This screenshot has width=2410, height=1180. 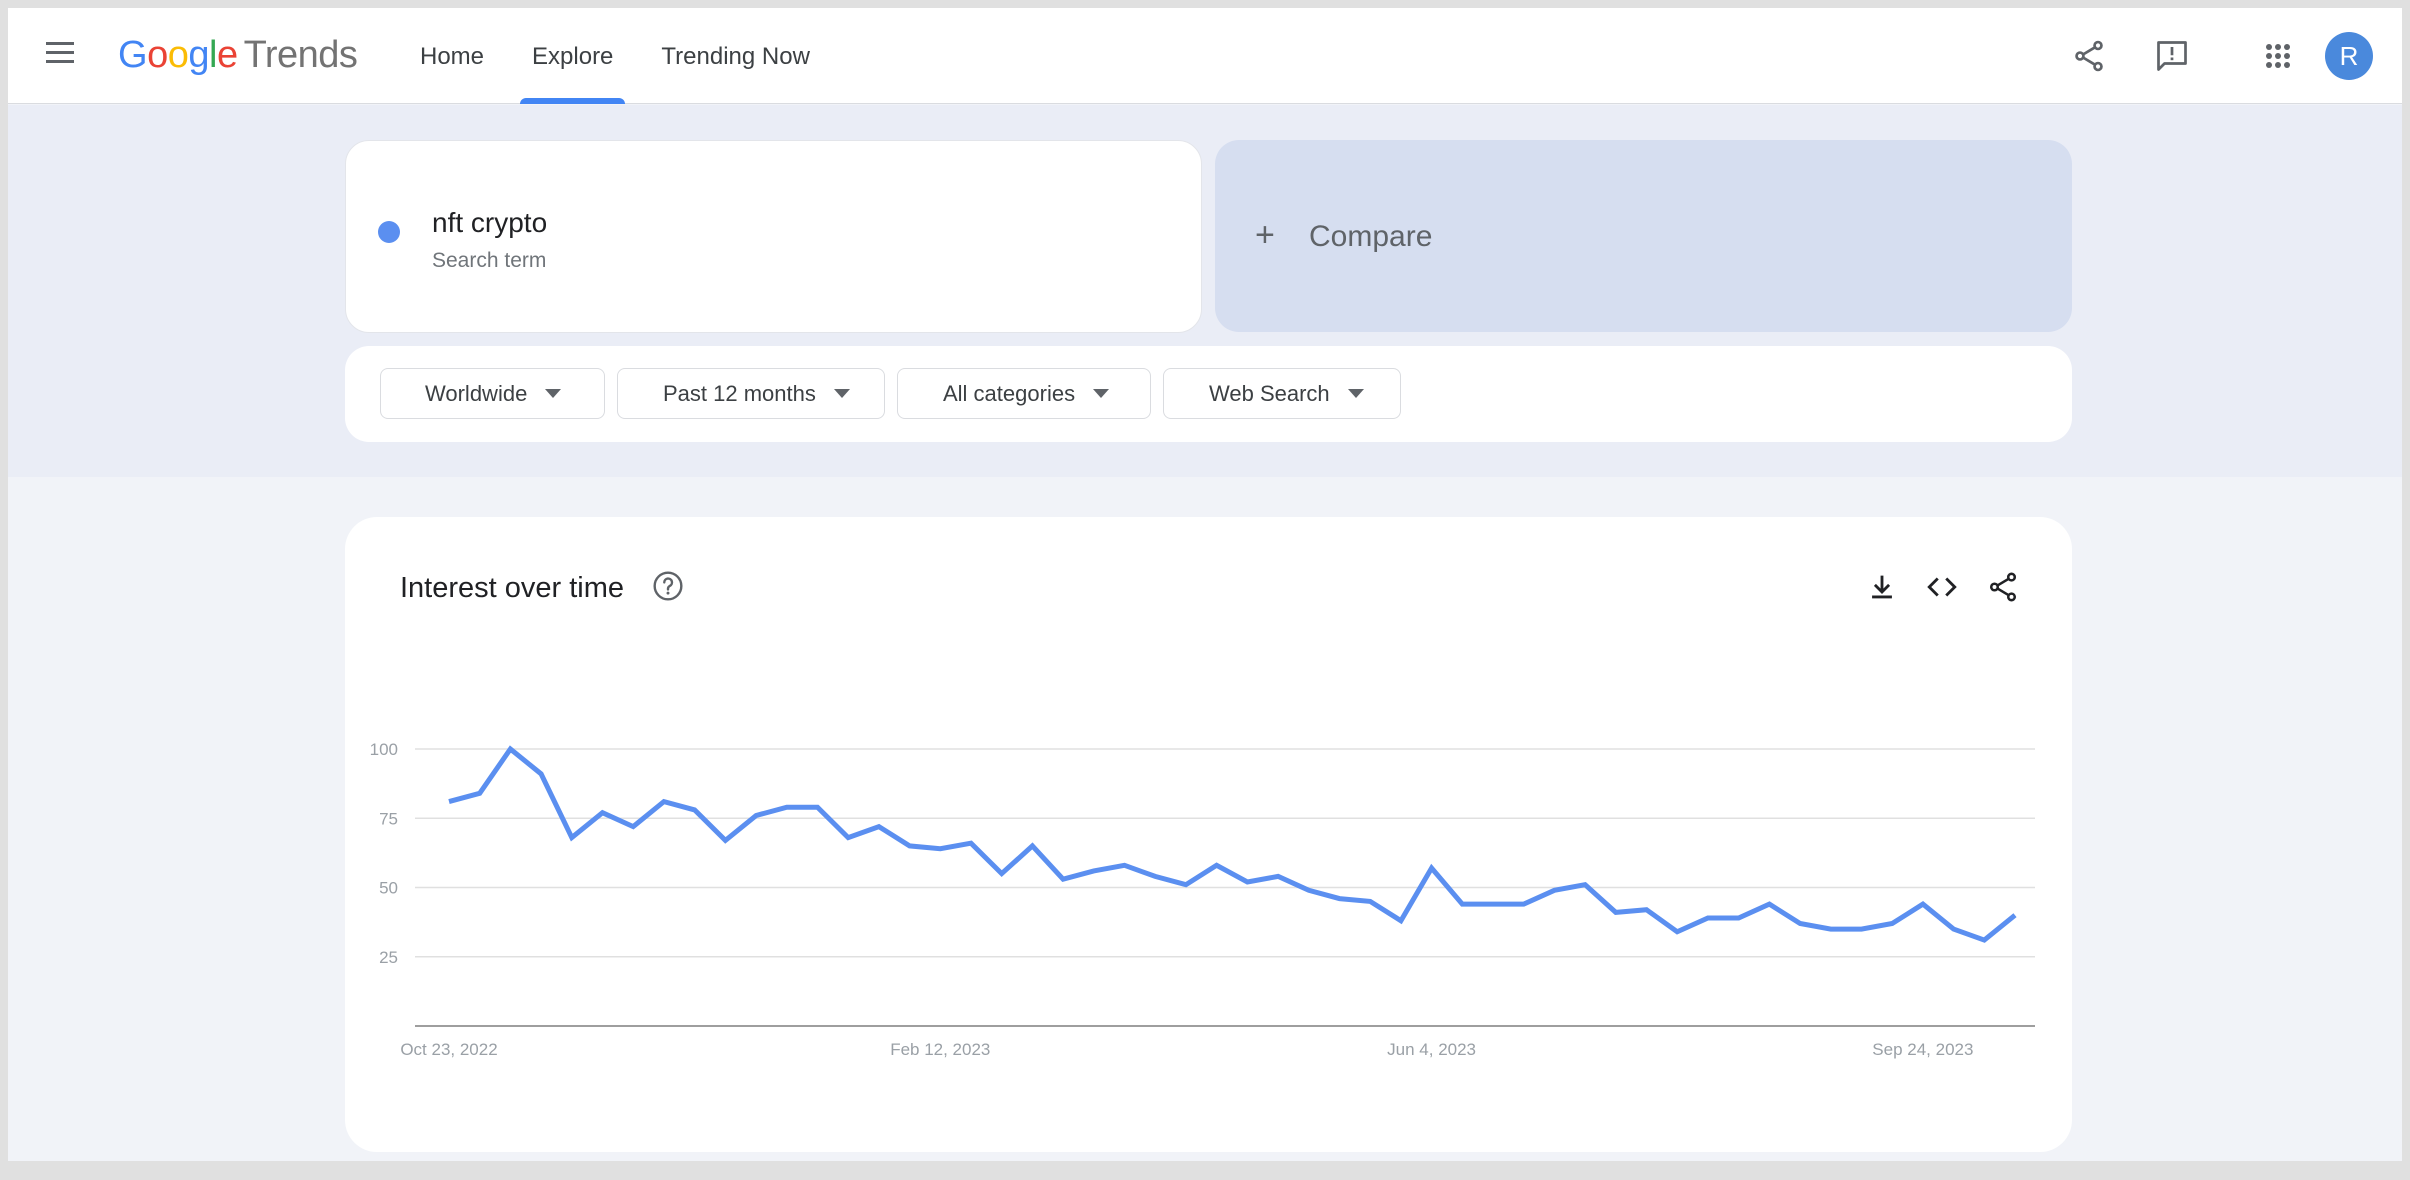 What do you see at coordinates (627, 56) in the screenshot?
I see `main-nav: Home Explore Trending Now` at bounding box center [627, 56].